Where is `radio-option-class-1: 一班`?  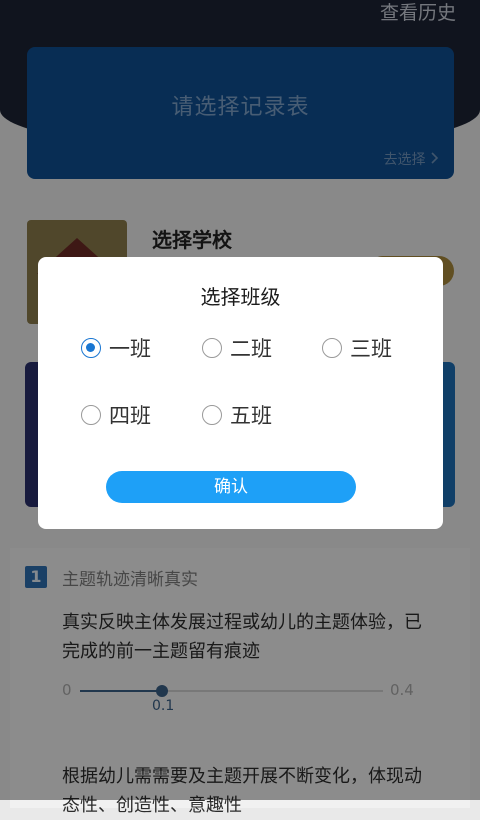
radio-option-class-1: 一班 is located at coordinates (116, 348).